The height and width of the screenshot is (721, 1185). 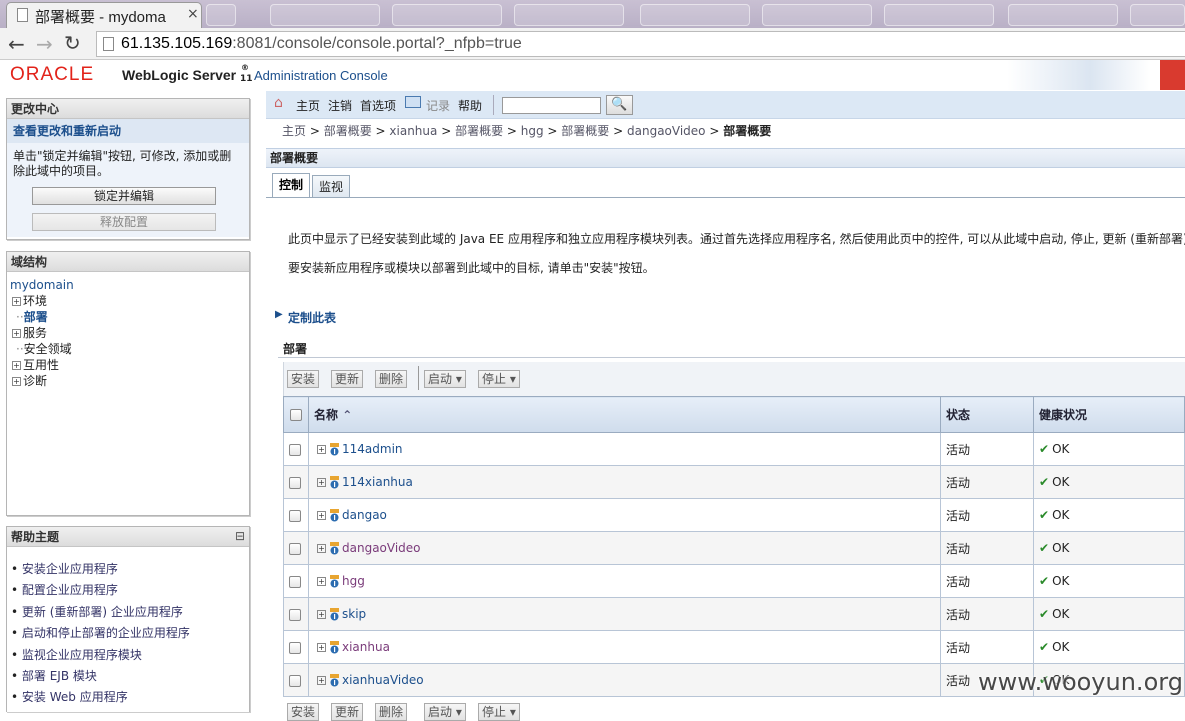 What do you see at coordinates (383, 680) in the screenshot?
I see `deployment-link: xianhuaVideo` at bounding box center [383, 680].